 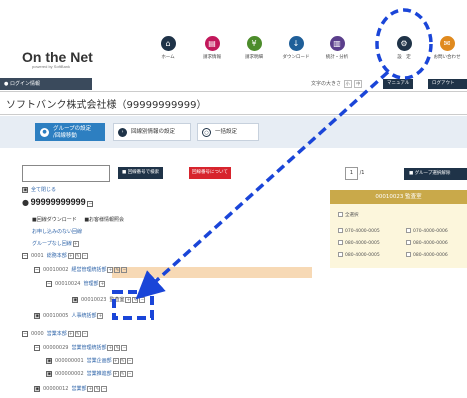 What do you see at coordinates (55, 243) in the screenshot?
I see `tree-item-no-group: グループなし回線 +` at bounding box center [55, 243].